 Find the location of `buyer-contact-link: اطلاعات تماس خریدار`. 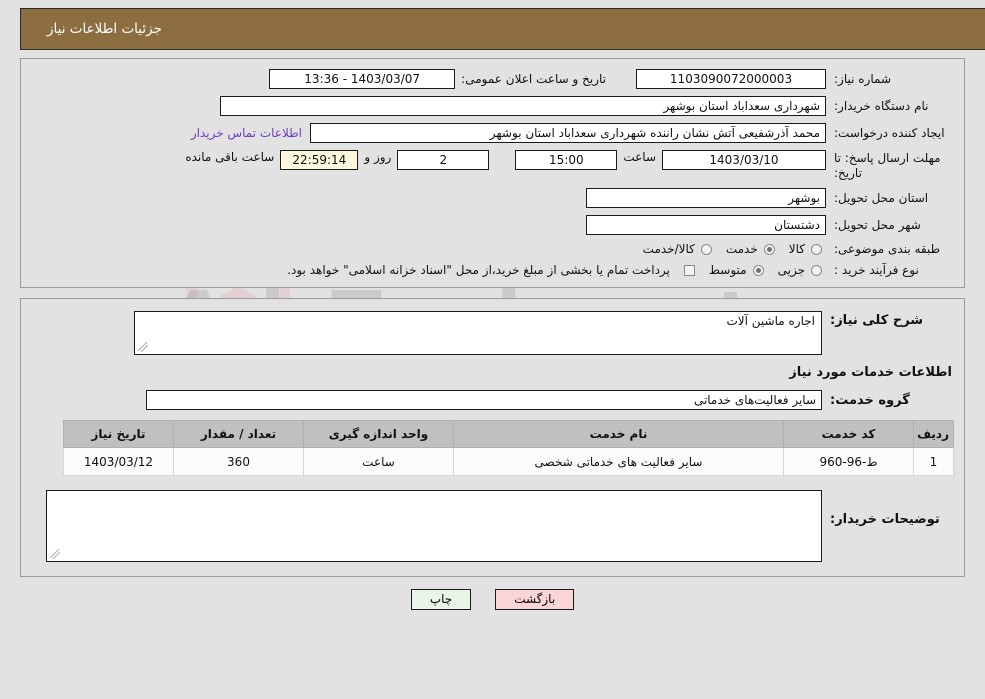

buyer-contact-link: اطلاعات تماس خریدار is located at coordinates (246, 133).